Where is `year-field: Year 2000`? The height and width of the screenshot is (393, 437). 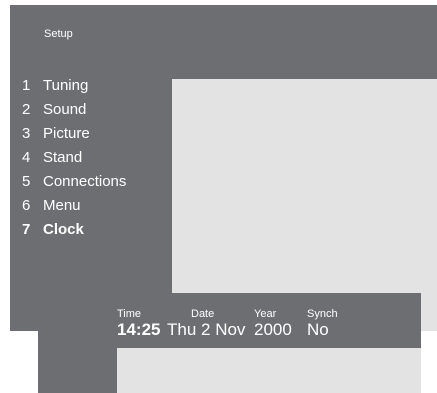
year-field: Year 2000 is located at coordinates (273, 324).